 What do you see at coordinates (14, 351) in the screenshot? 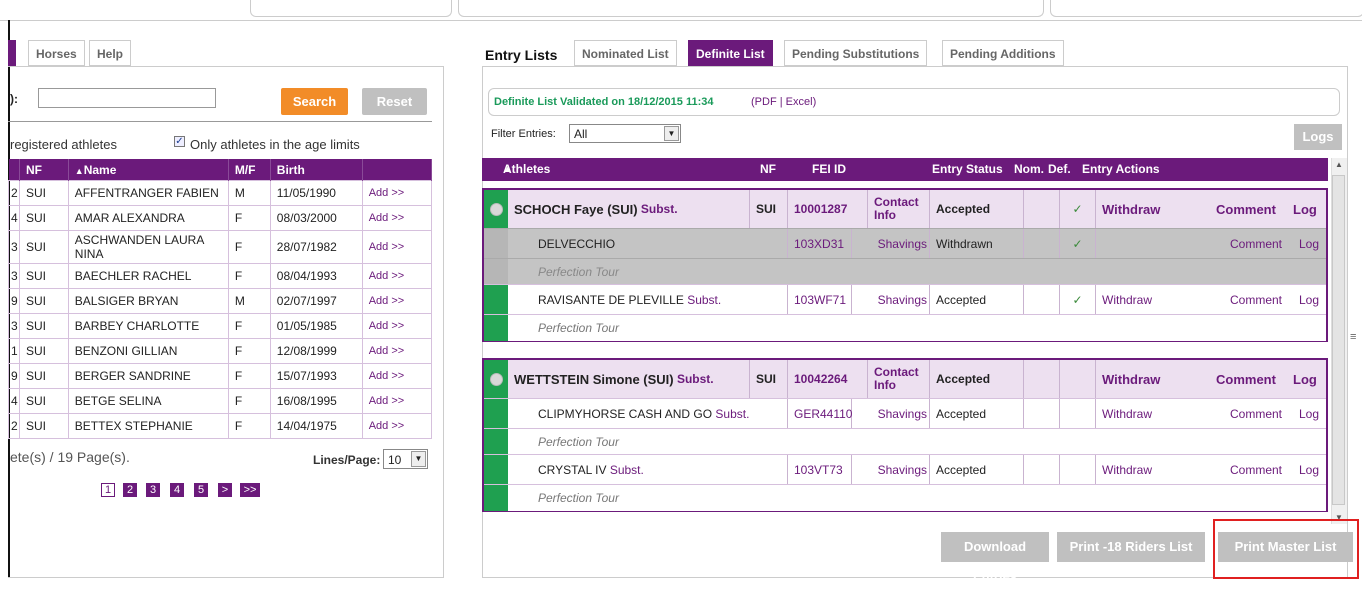
I see `row-stub: 1` at bounding box center [14, 351].